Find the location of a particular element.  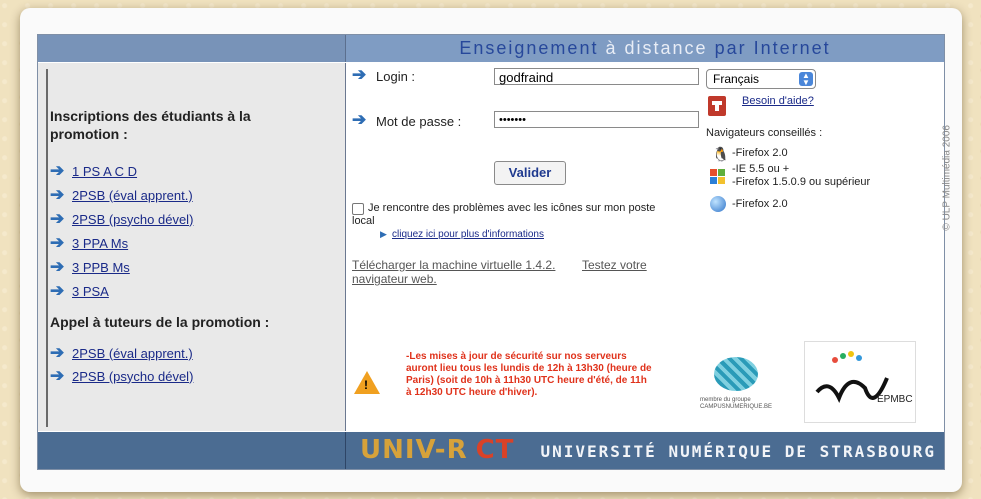

triangle-right-icon: ▶ is located at coordinates (383, 234).